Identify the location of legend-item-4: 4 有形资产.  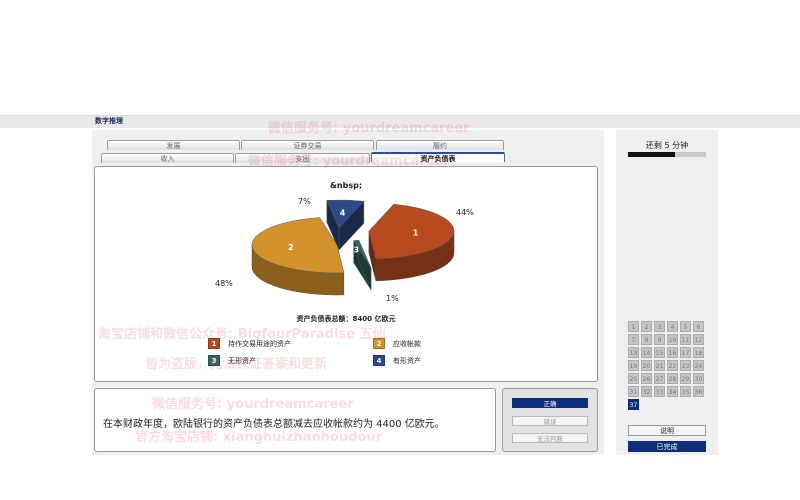
(397, 360).